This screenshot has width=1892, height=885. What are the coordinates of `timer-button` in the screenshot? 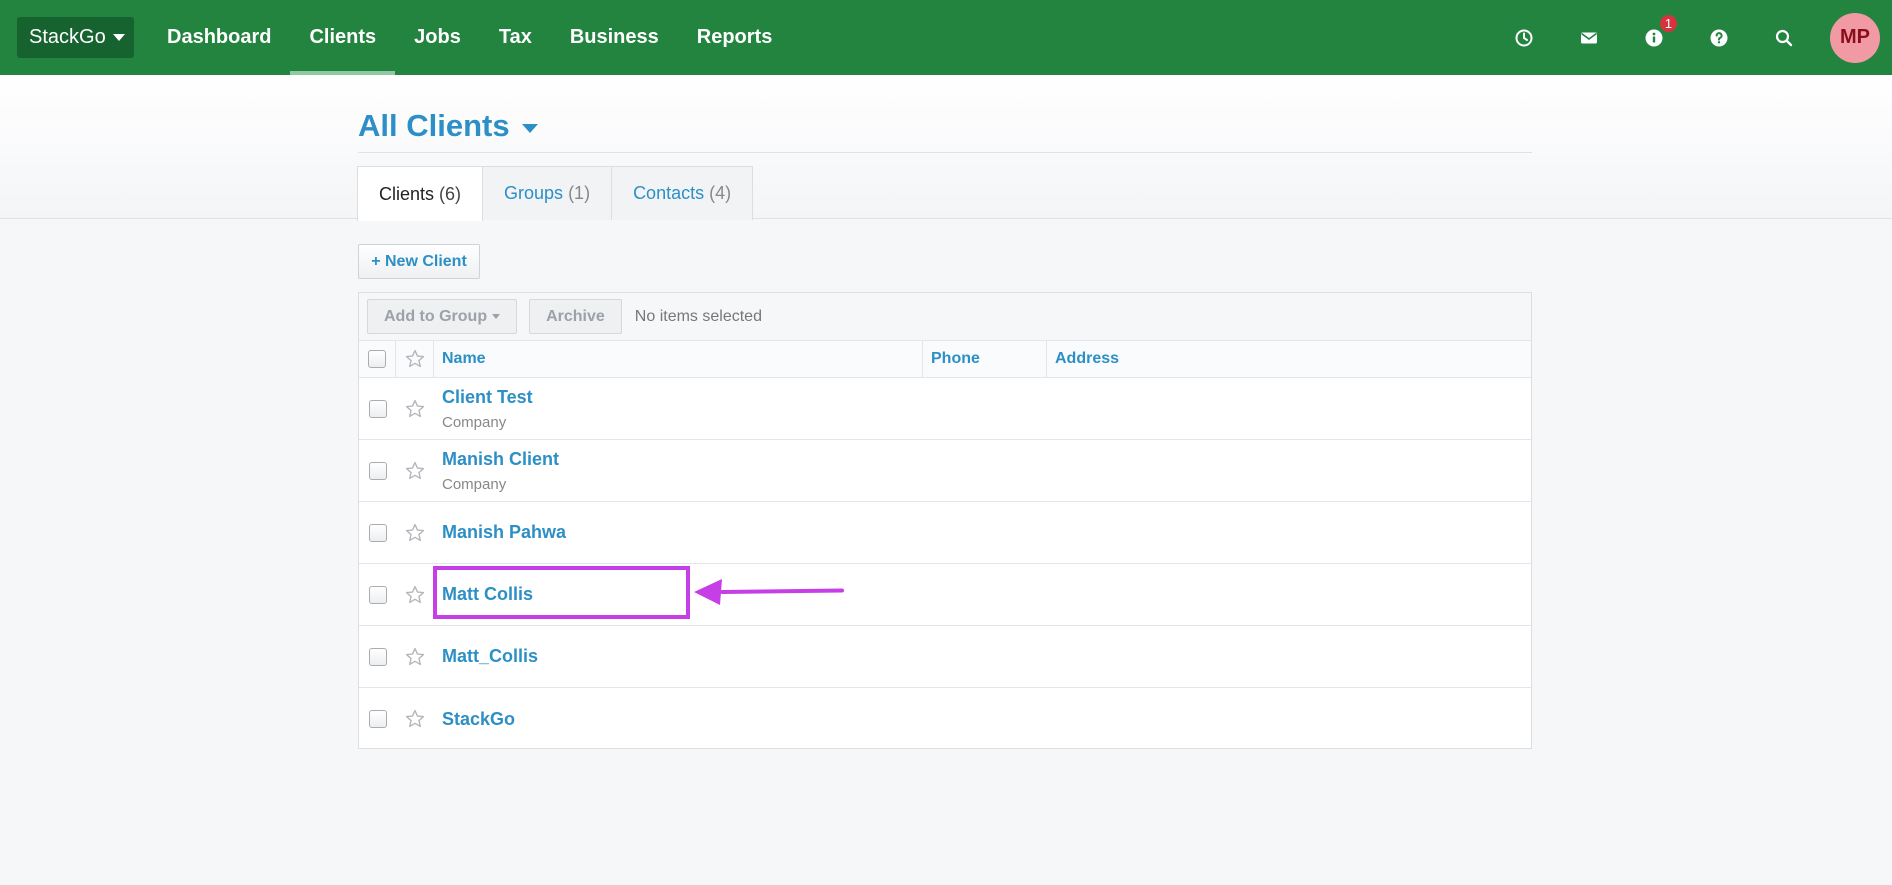 It's located at (1523, 37).